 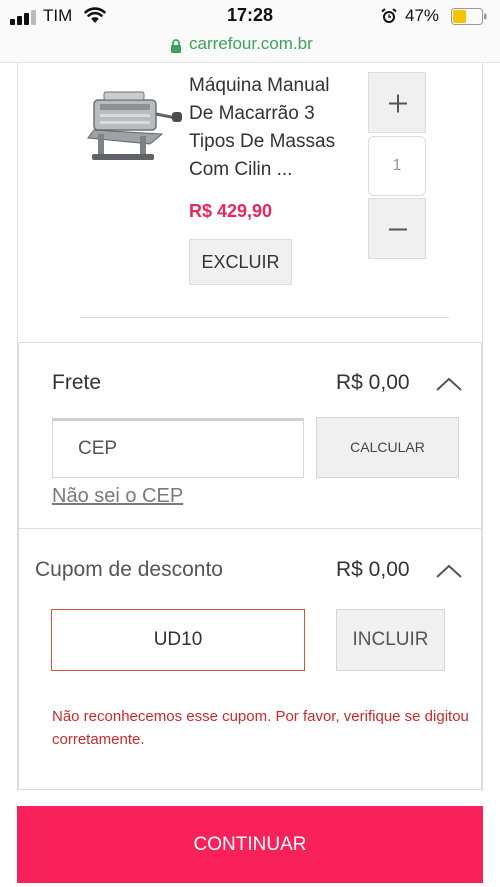 I want to click on shipping-label: Frete, so click(x=77, y=382).